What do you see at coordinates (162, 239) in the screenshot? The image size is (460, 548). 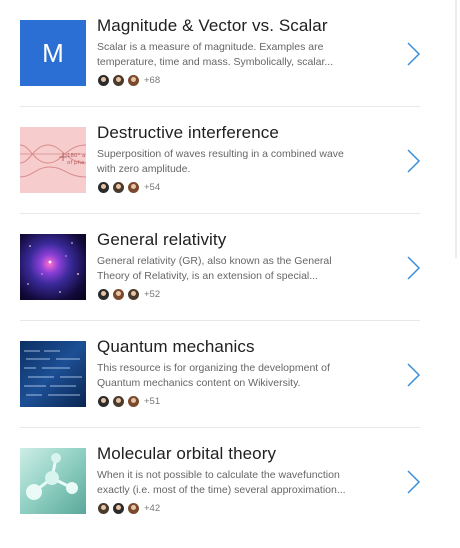 I see `item-title: General relativity` at bounding box center [162, 239].